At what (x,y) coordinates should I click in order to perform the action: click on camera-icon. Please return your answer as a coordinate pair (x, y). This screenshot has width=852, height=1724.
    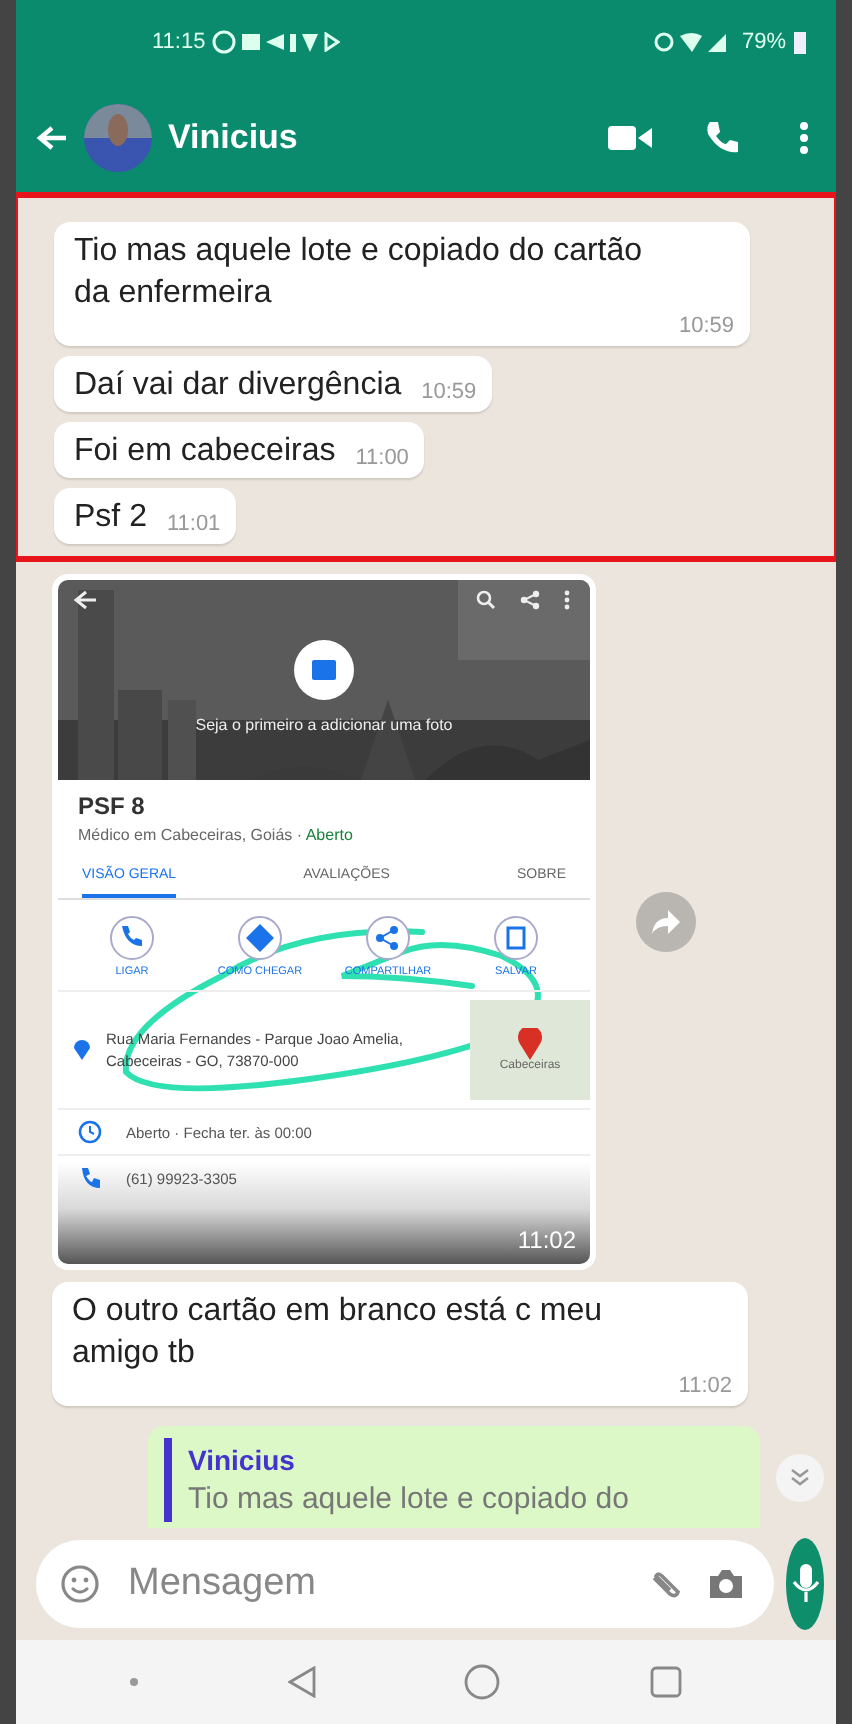
    Looking at the image, I should click on (726, 1584).